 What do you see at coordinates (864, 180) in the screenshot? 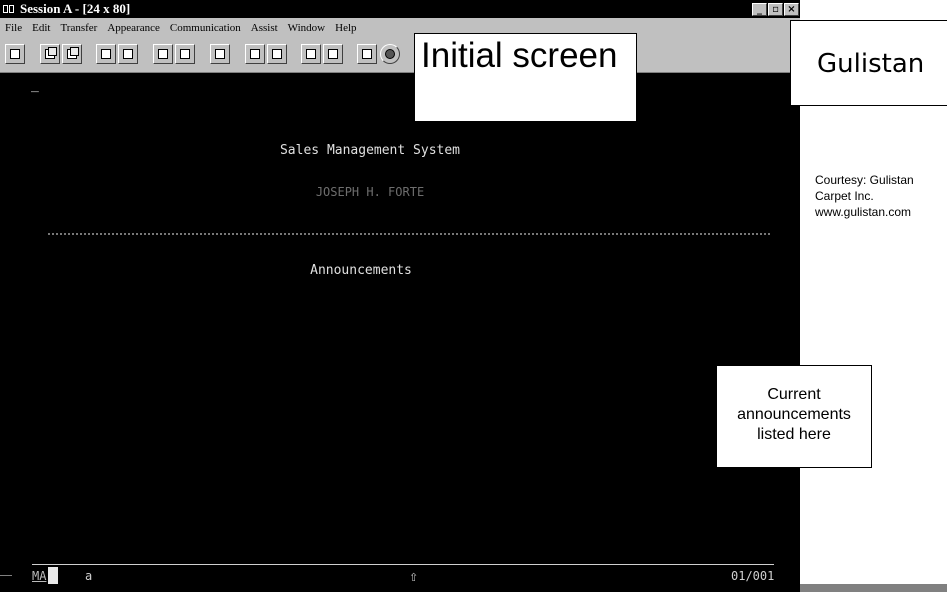
I see `courtesy-line: Courtesy: Gulistan` at bounding box center [864, 180].